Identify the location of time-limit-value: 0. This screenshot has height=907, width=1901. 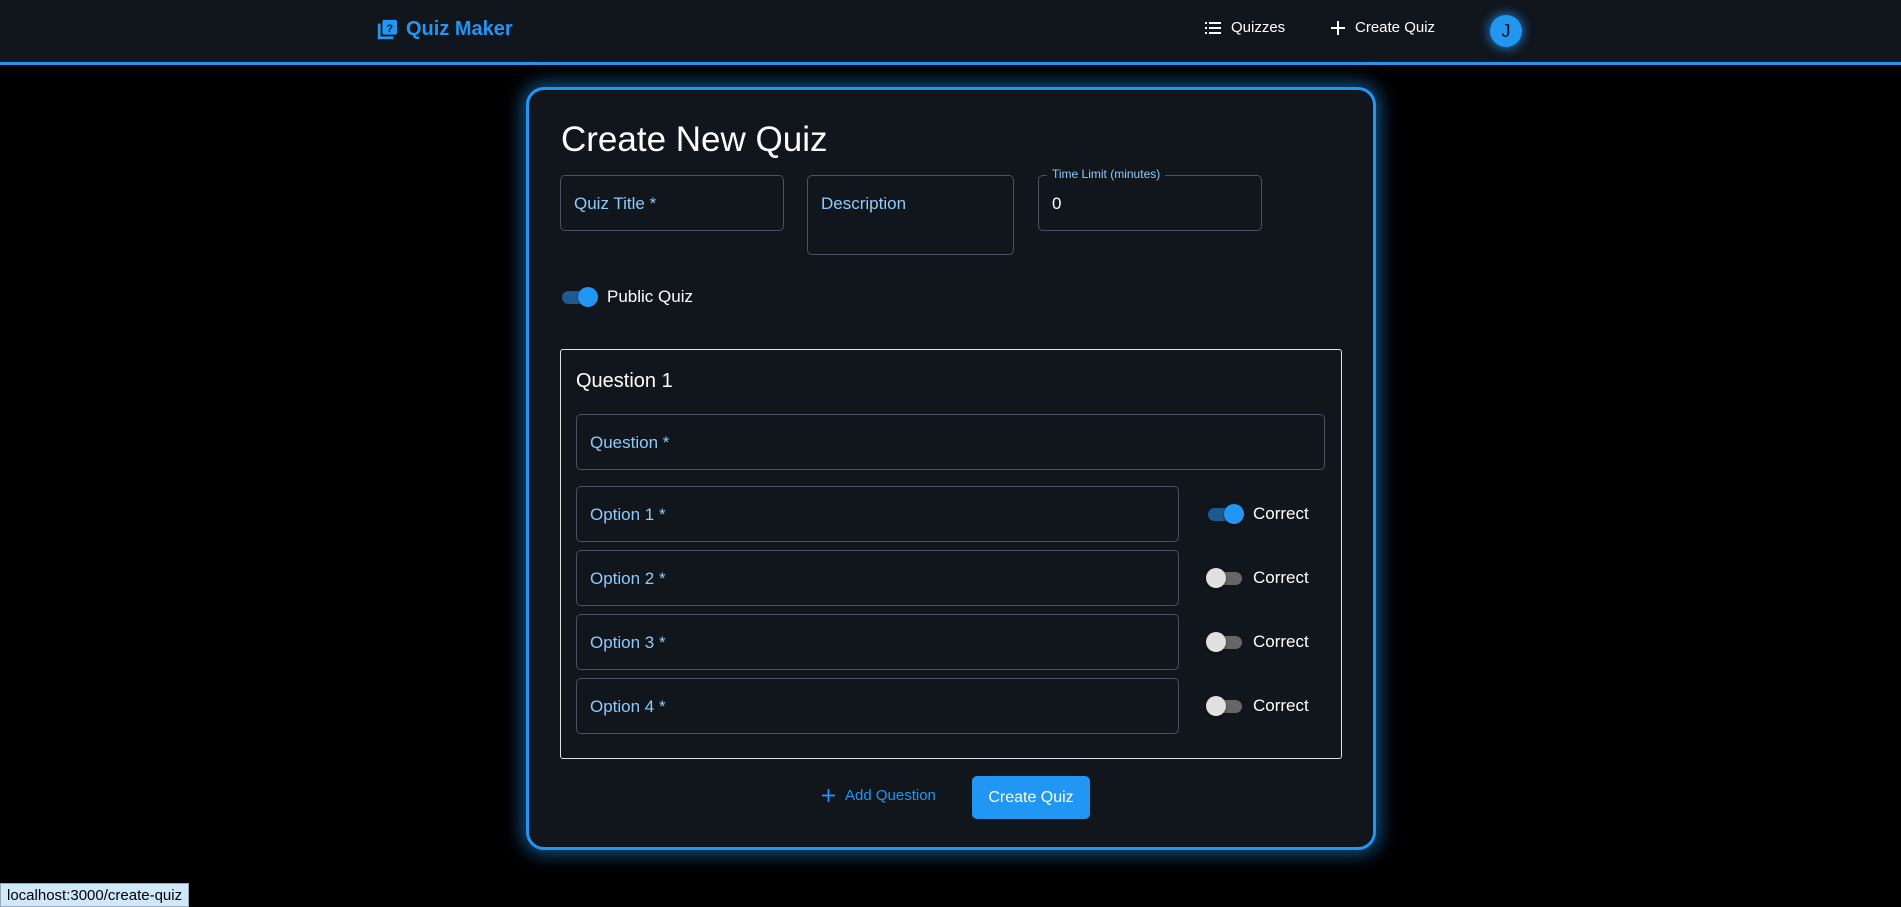
(1057, 203).